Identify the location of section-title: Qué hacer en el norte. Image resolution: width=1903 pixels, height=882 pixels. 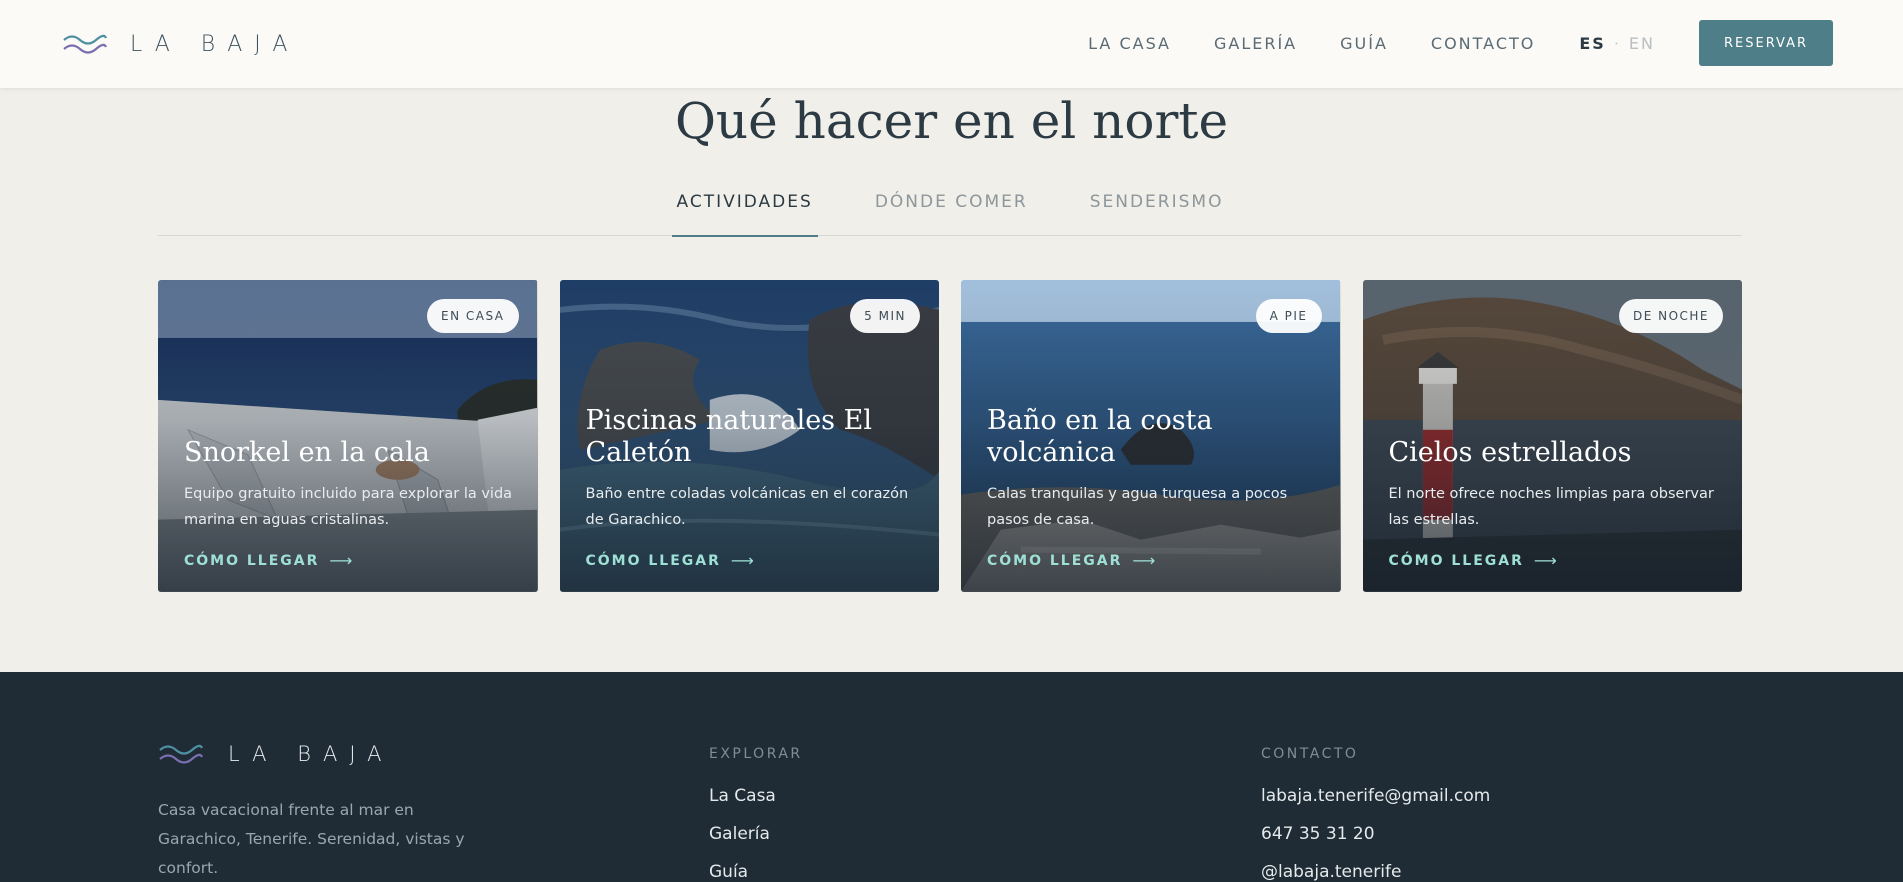
(951, 121).